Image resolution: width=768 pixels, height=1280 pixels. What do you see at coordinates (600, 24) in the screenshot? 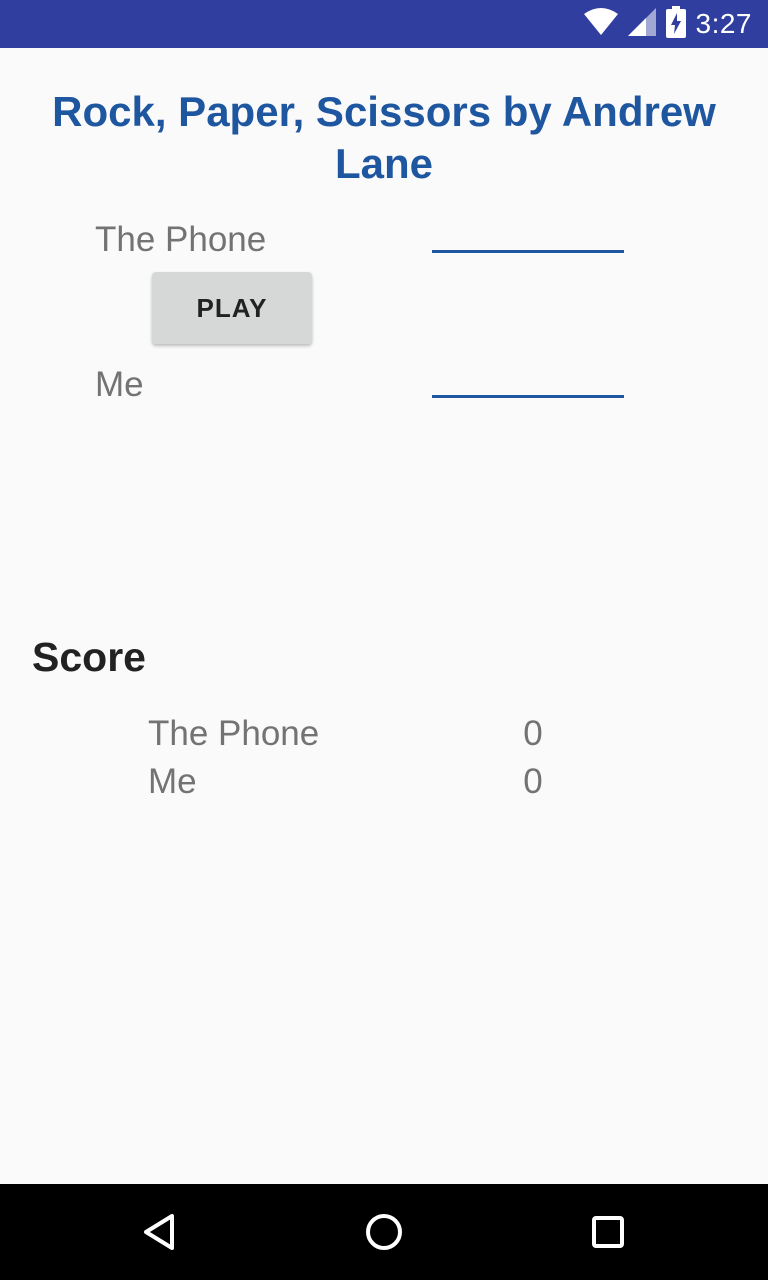
I see `wifi-icon` at bounding box center [600, 24].